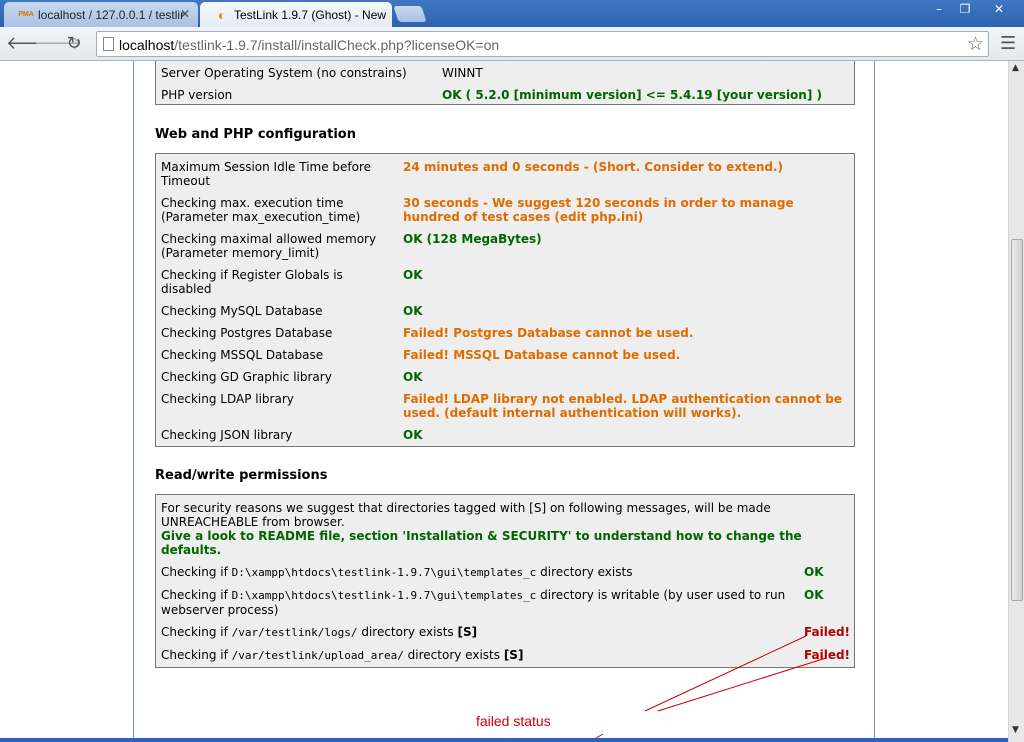 The width and height of the screenshot is (1024, 742). I want to click on row-label: Checking GD Graphic library, so click(246, 377).